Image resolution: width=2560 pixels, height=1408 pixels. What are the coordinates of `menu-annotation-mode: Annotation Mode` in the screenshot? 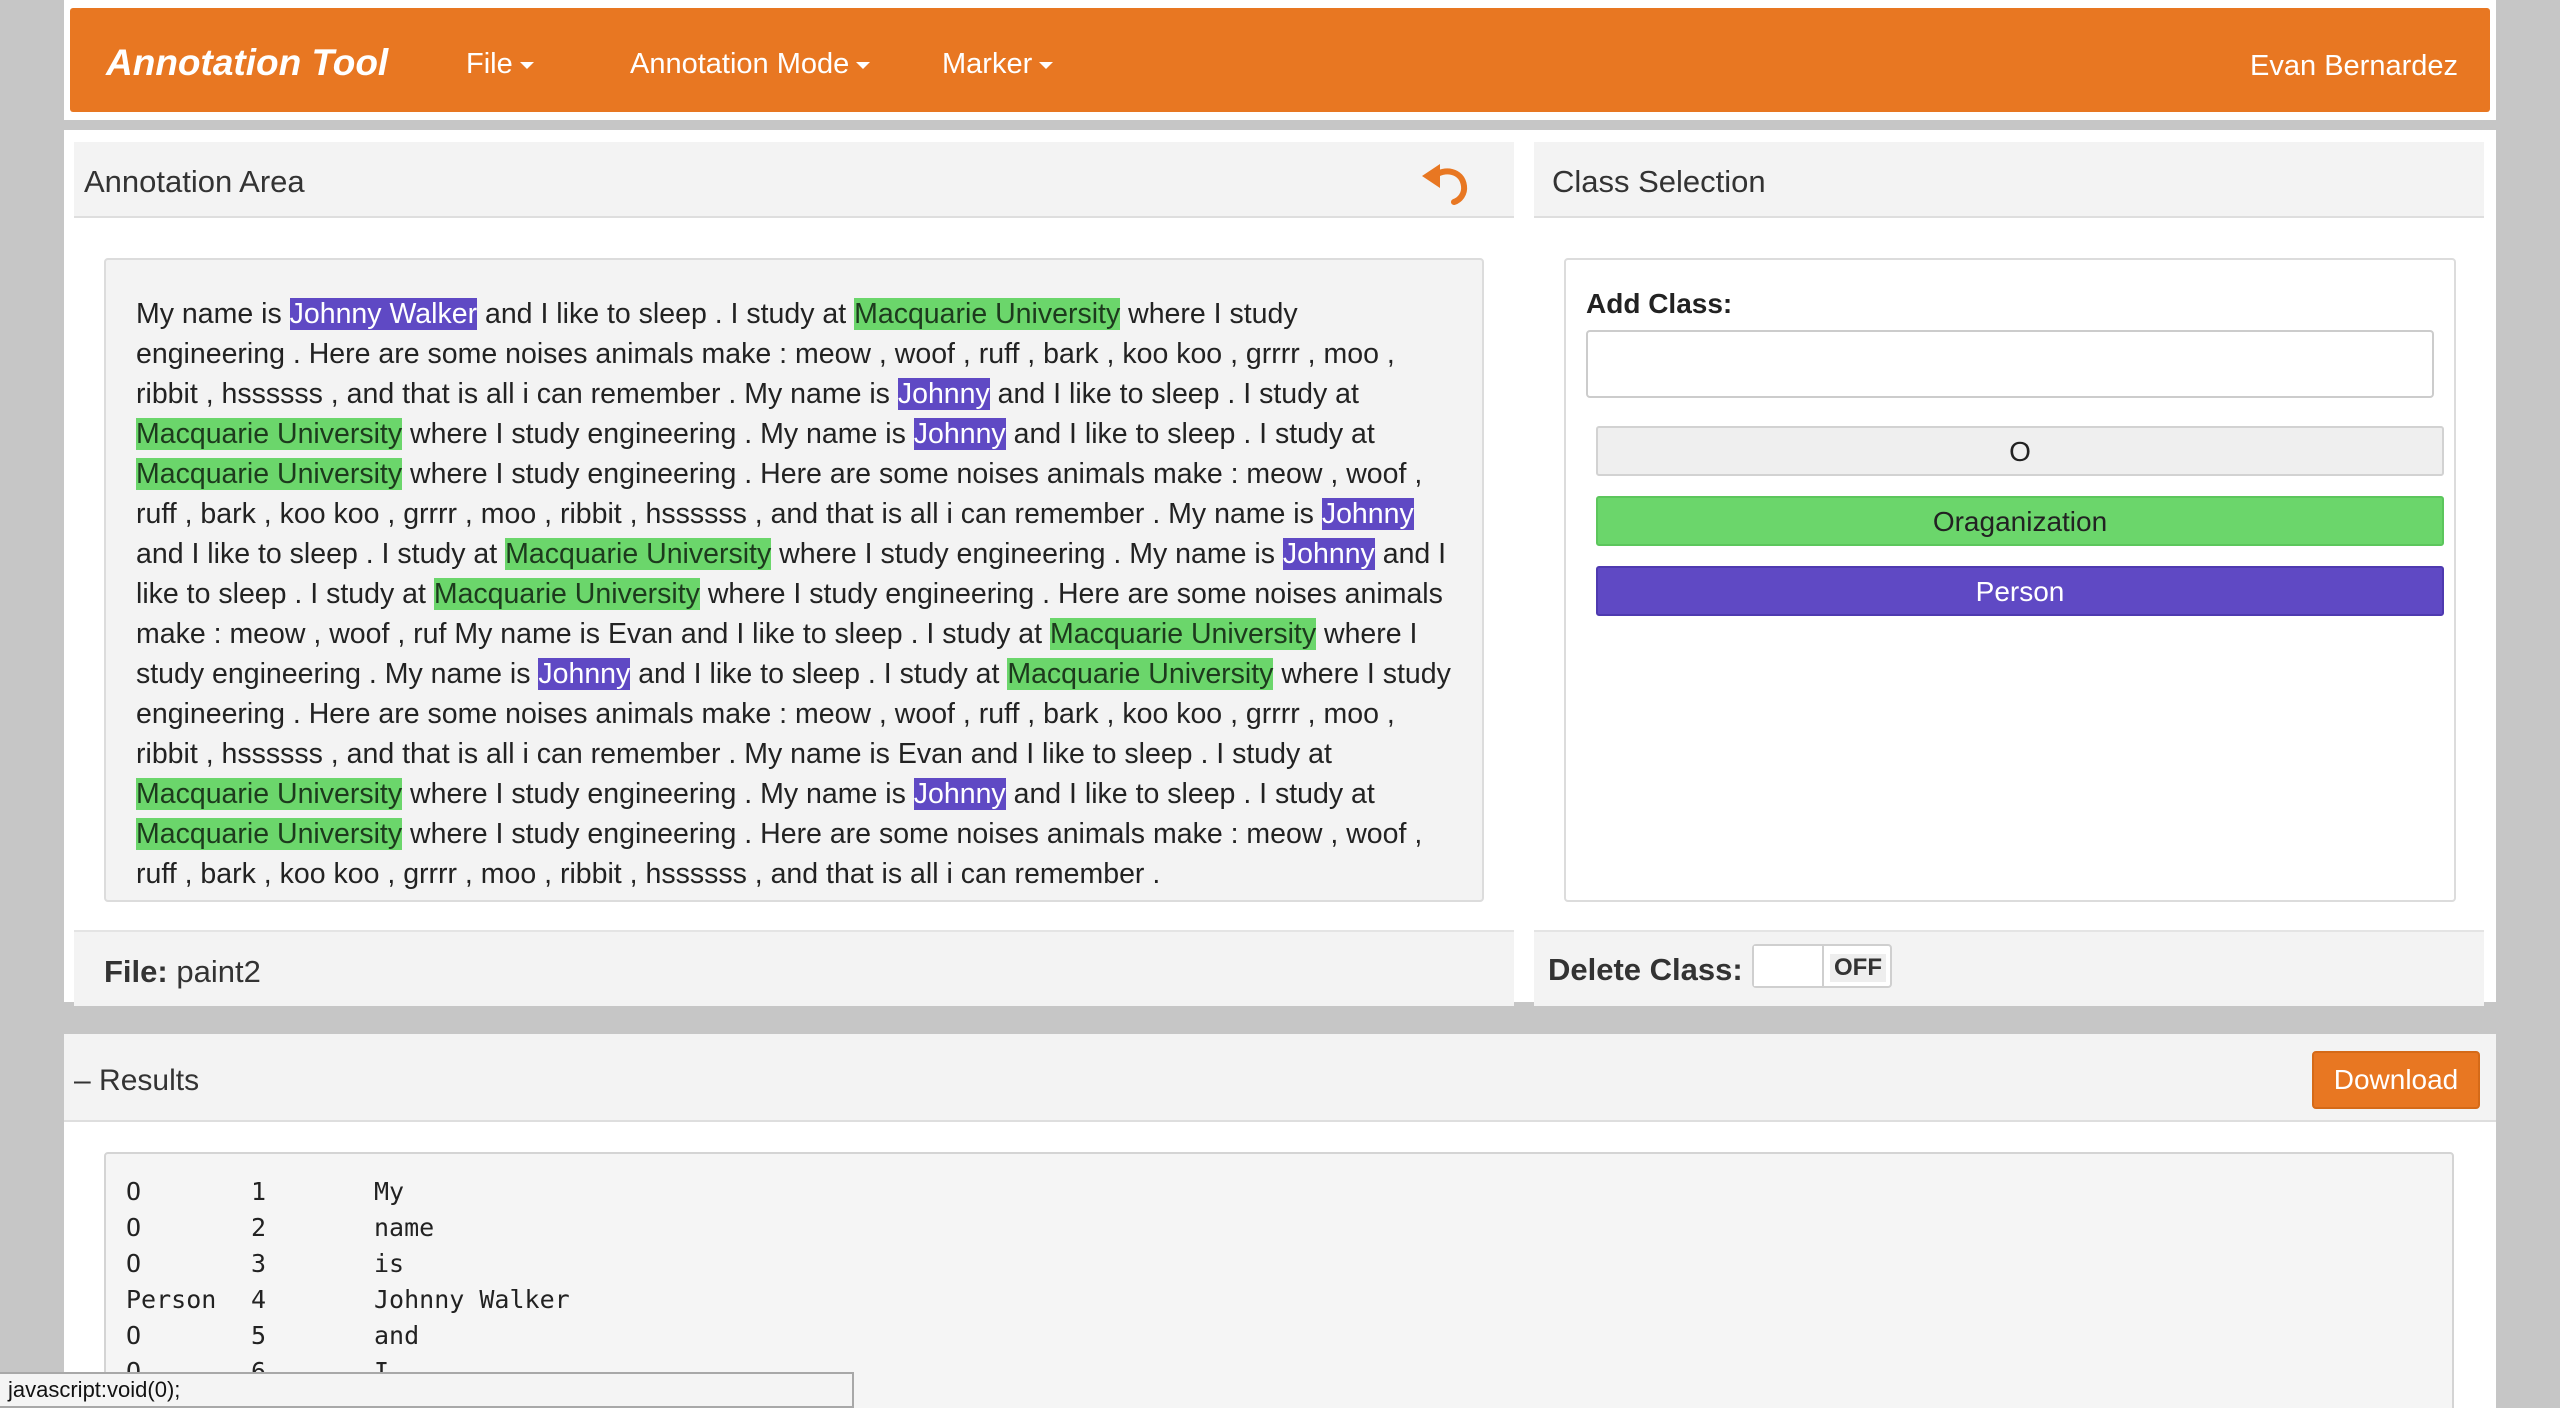 It's located at (750, 64).